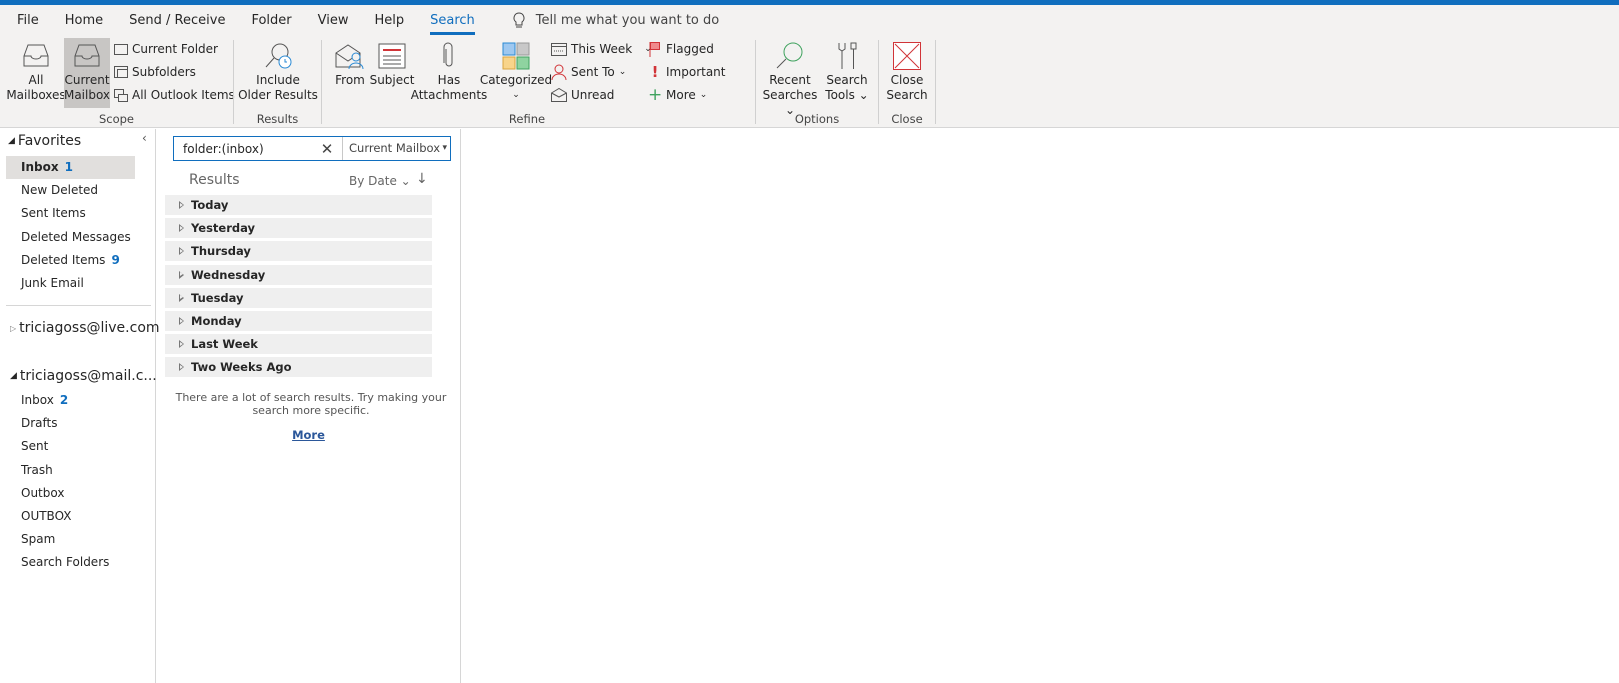 The image size is (1619, 683). What do you see at coordinates (298, 344) in the screenshot?
I see `result-group-header: Last Week` at bounding box center [298, 344].